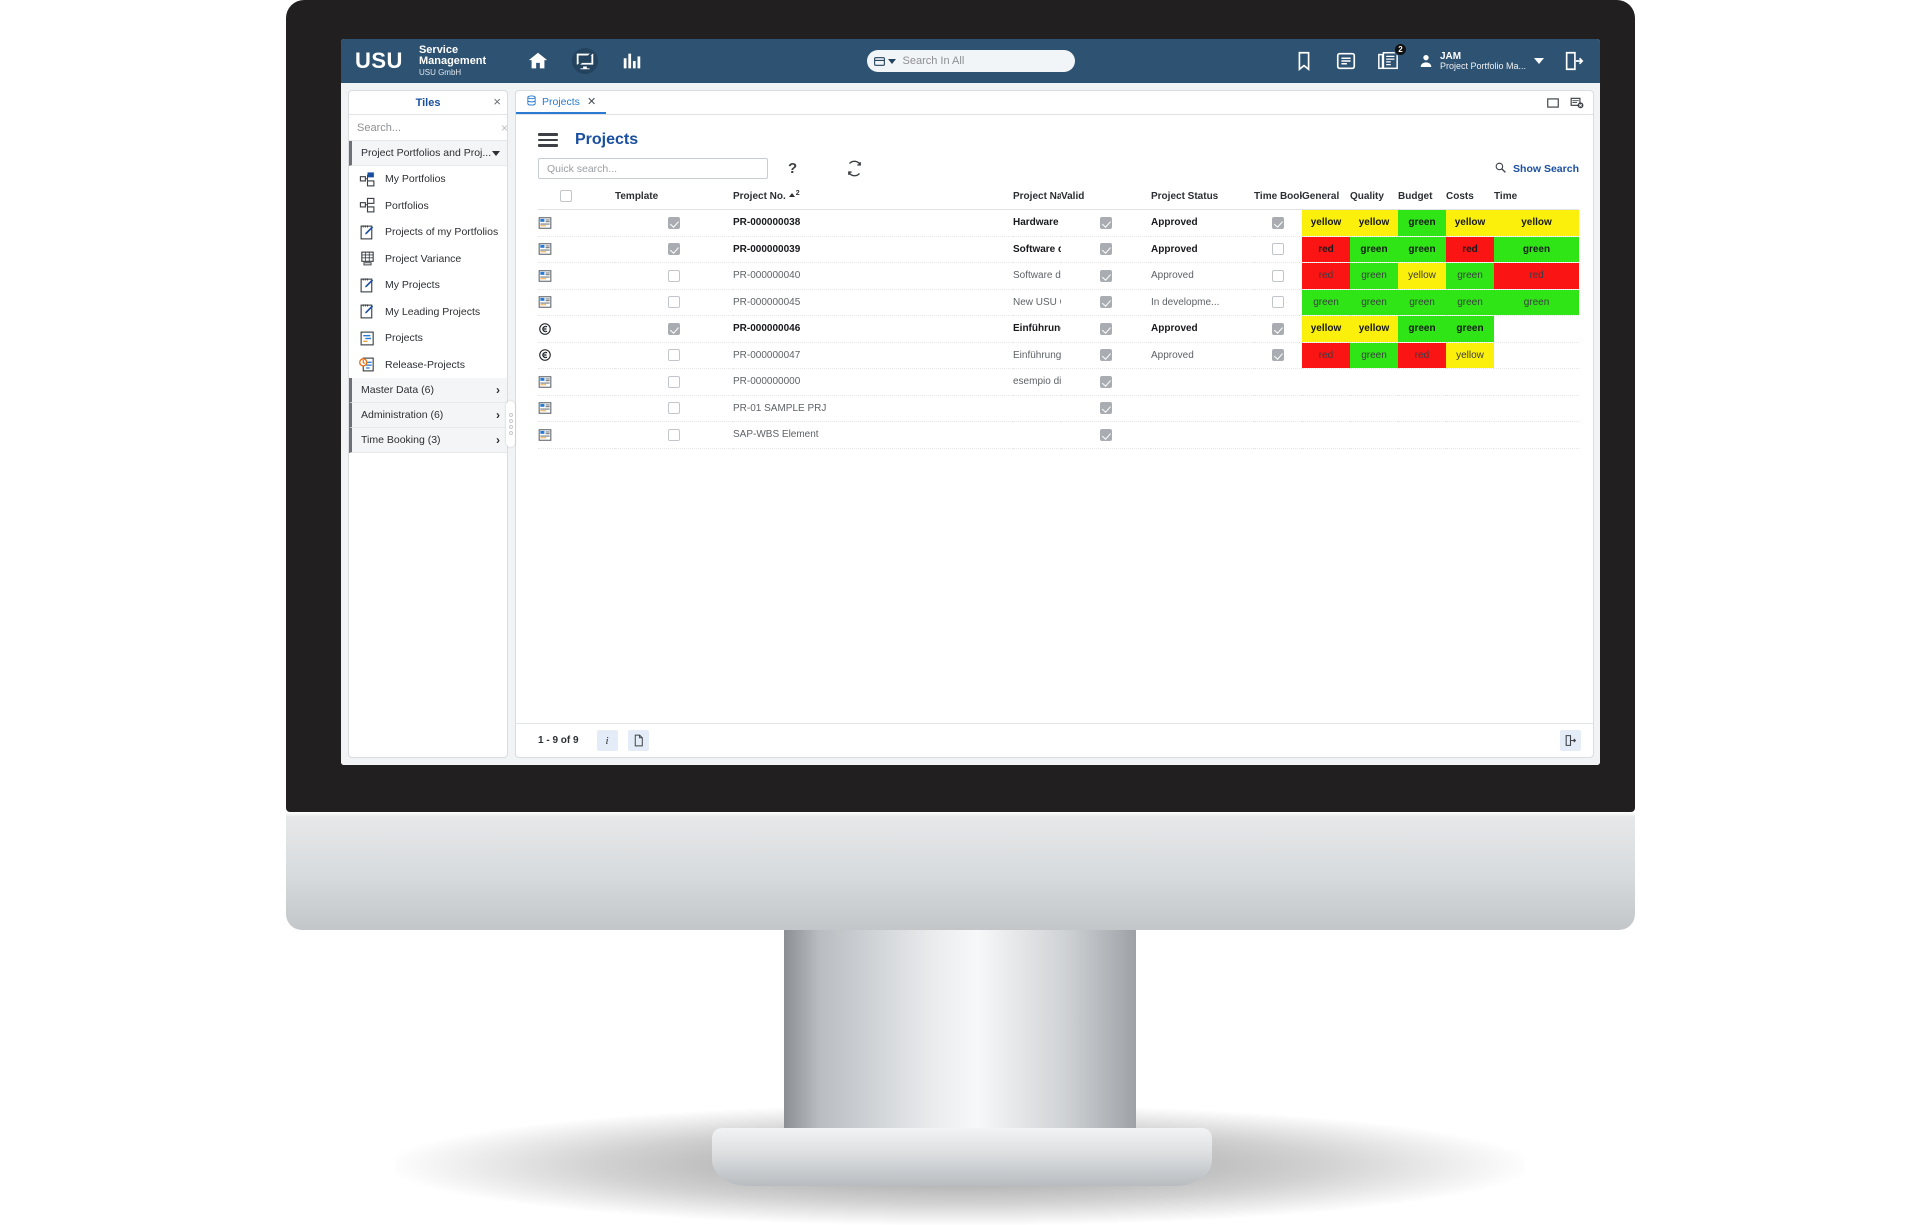 The image size is (1920, 1225). What do you see at coordinates (607, 740) in the screenshot?
I see `info-button: i` at bounding box center [607, 740].